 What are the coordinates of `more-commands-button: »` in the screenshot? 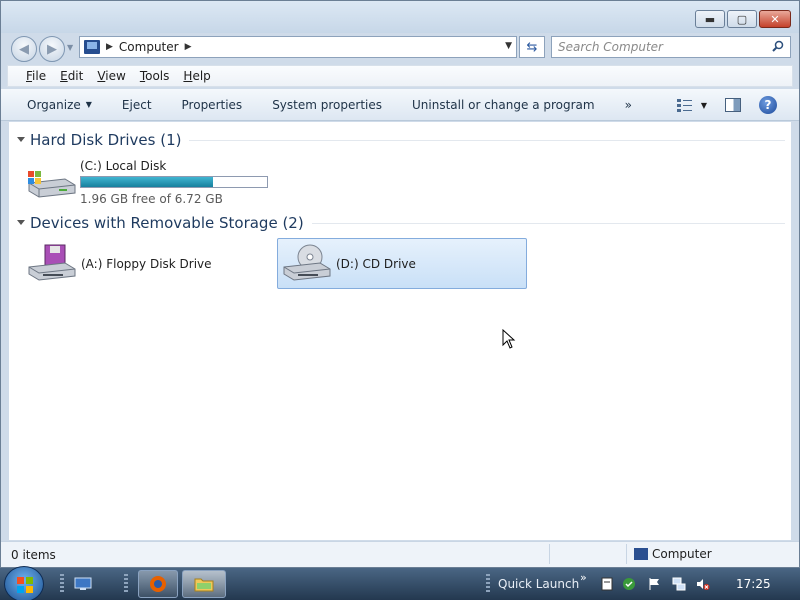 It's located at (628, 105).